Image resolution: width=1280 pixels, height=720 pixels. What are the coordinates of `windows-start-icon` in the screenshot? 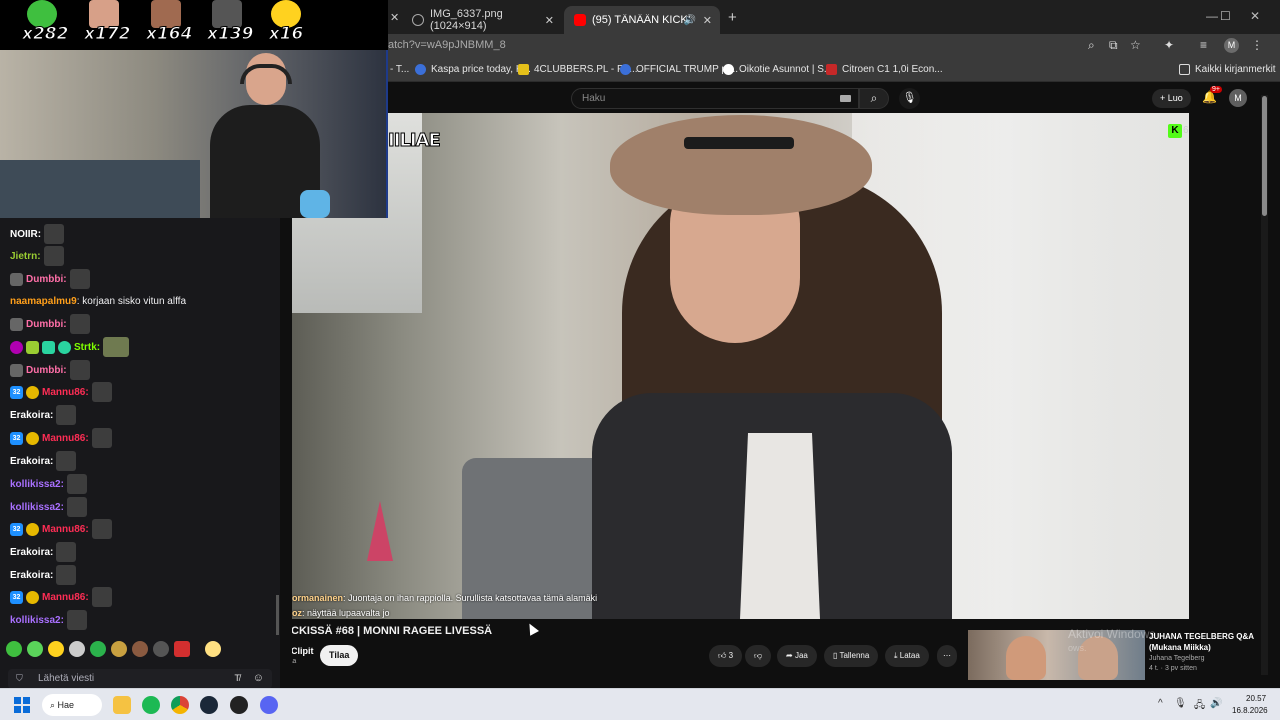 It's located at (22, 705).